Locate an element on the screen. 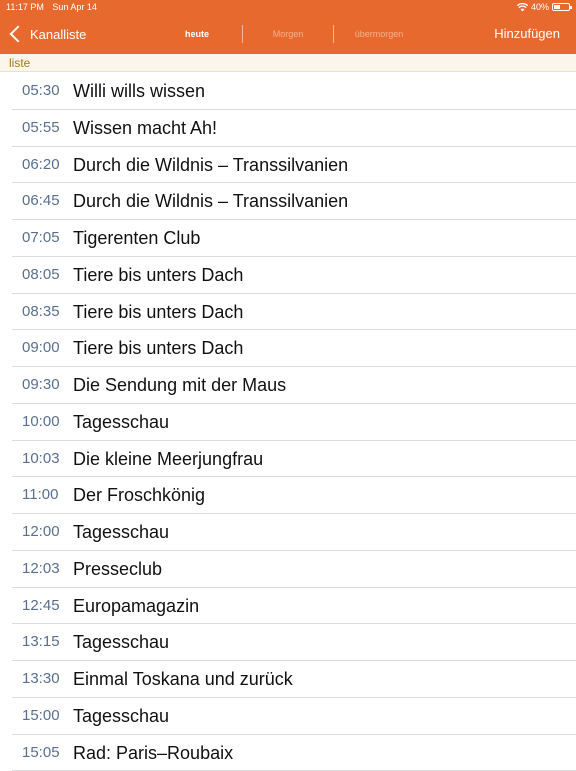 The width and height of the screenshot is (576, 771). tab-uebermorgen: übermorgen is located at coordinates (379, 34).